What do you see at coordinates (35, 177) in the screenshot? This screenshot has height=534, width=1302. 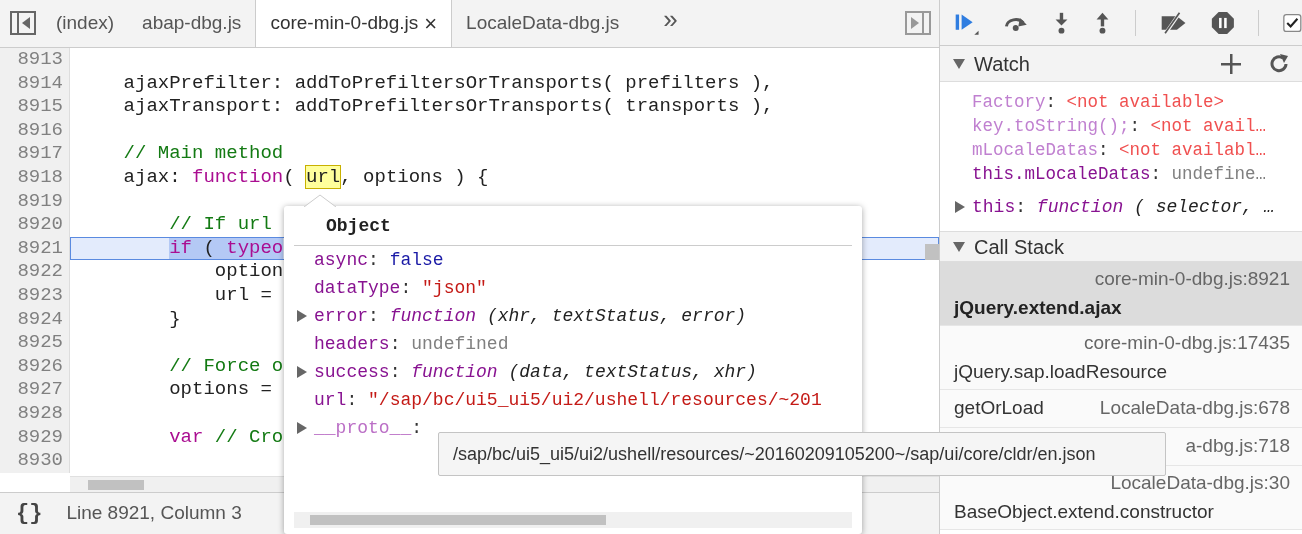 I see `line-number: 8918` at bounding box center [35, 177].